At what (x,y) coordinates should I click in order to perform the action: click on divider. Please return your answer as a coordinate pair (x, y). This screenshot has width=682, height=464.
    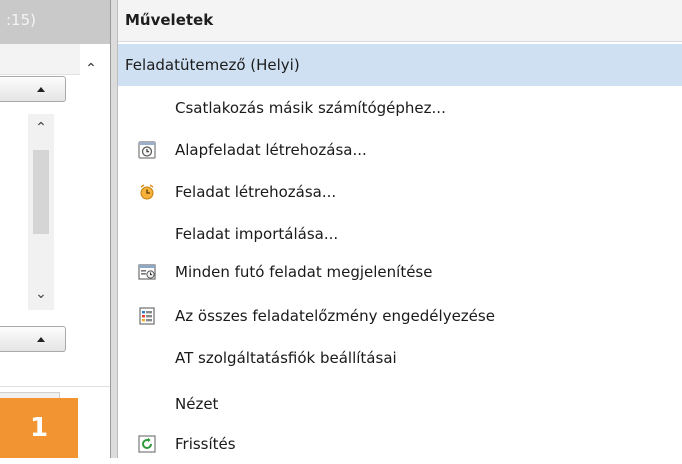
    Looking at the image, I should click on (56, 386).